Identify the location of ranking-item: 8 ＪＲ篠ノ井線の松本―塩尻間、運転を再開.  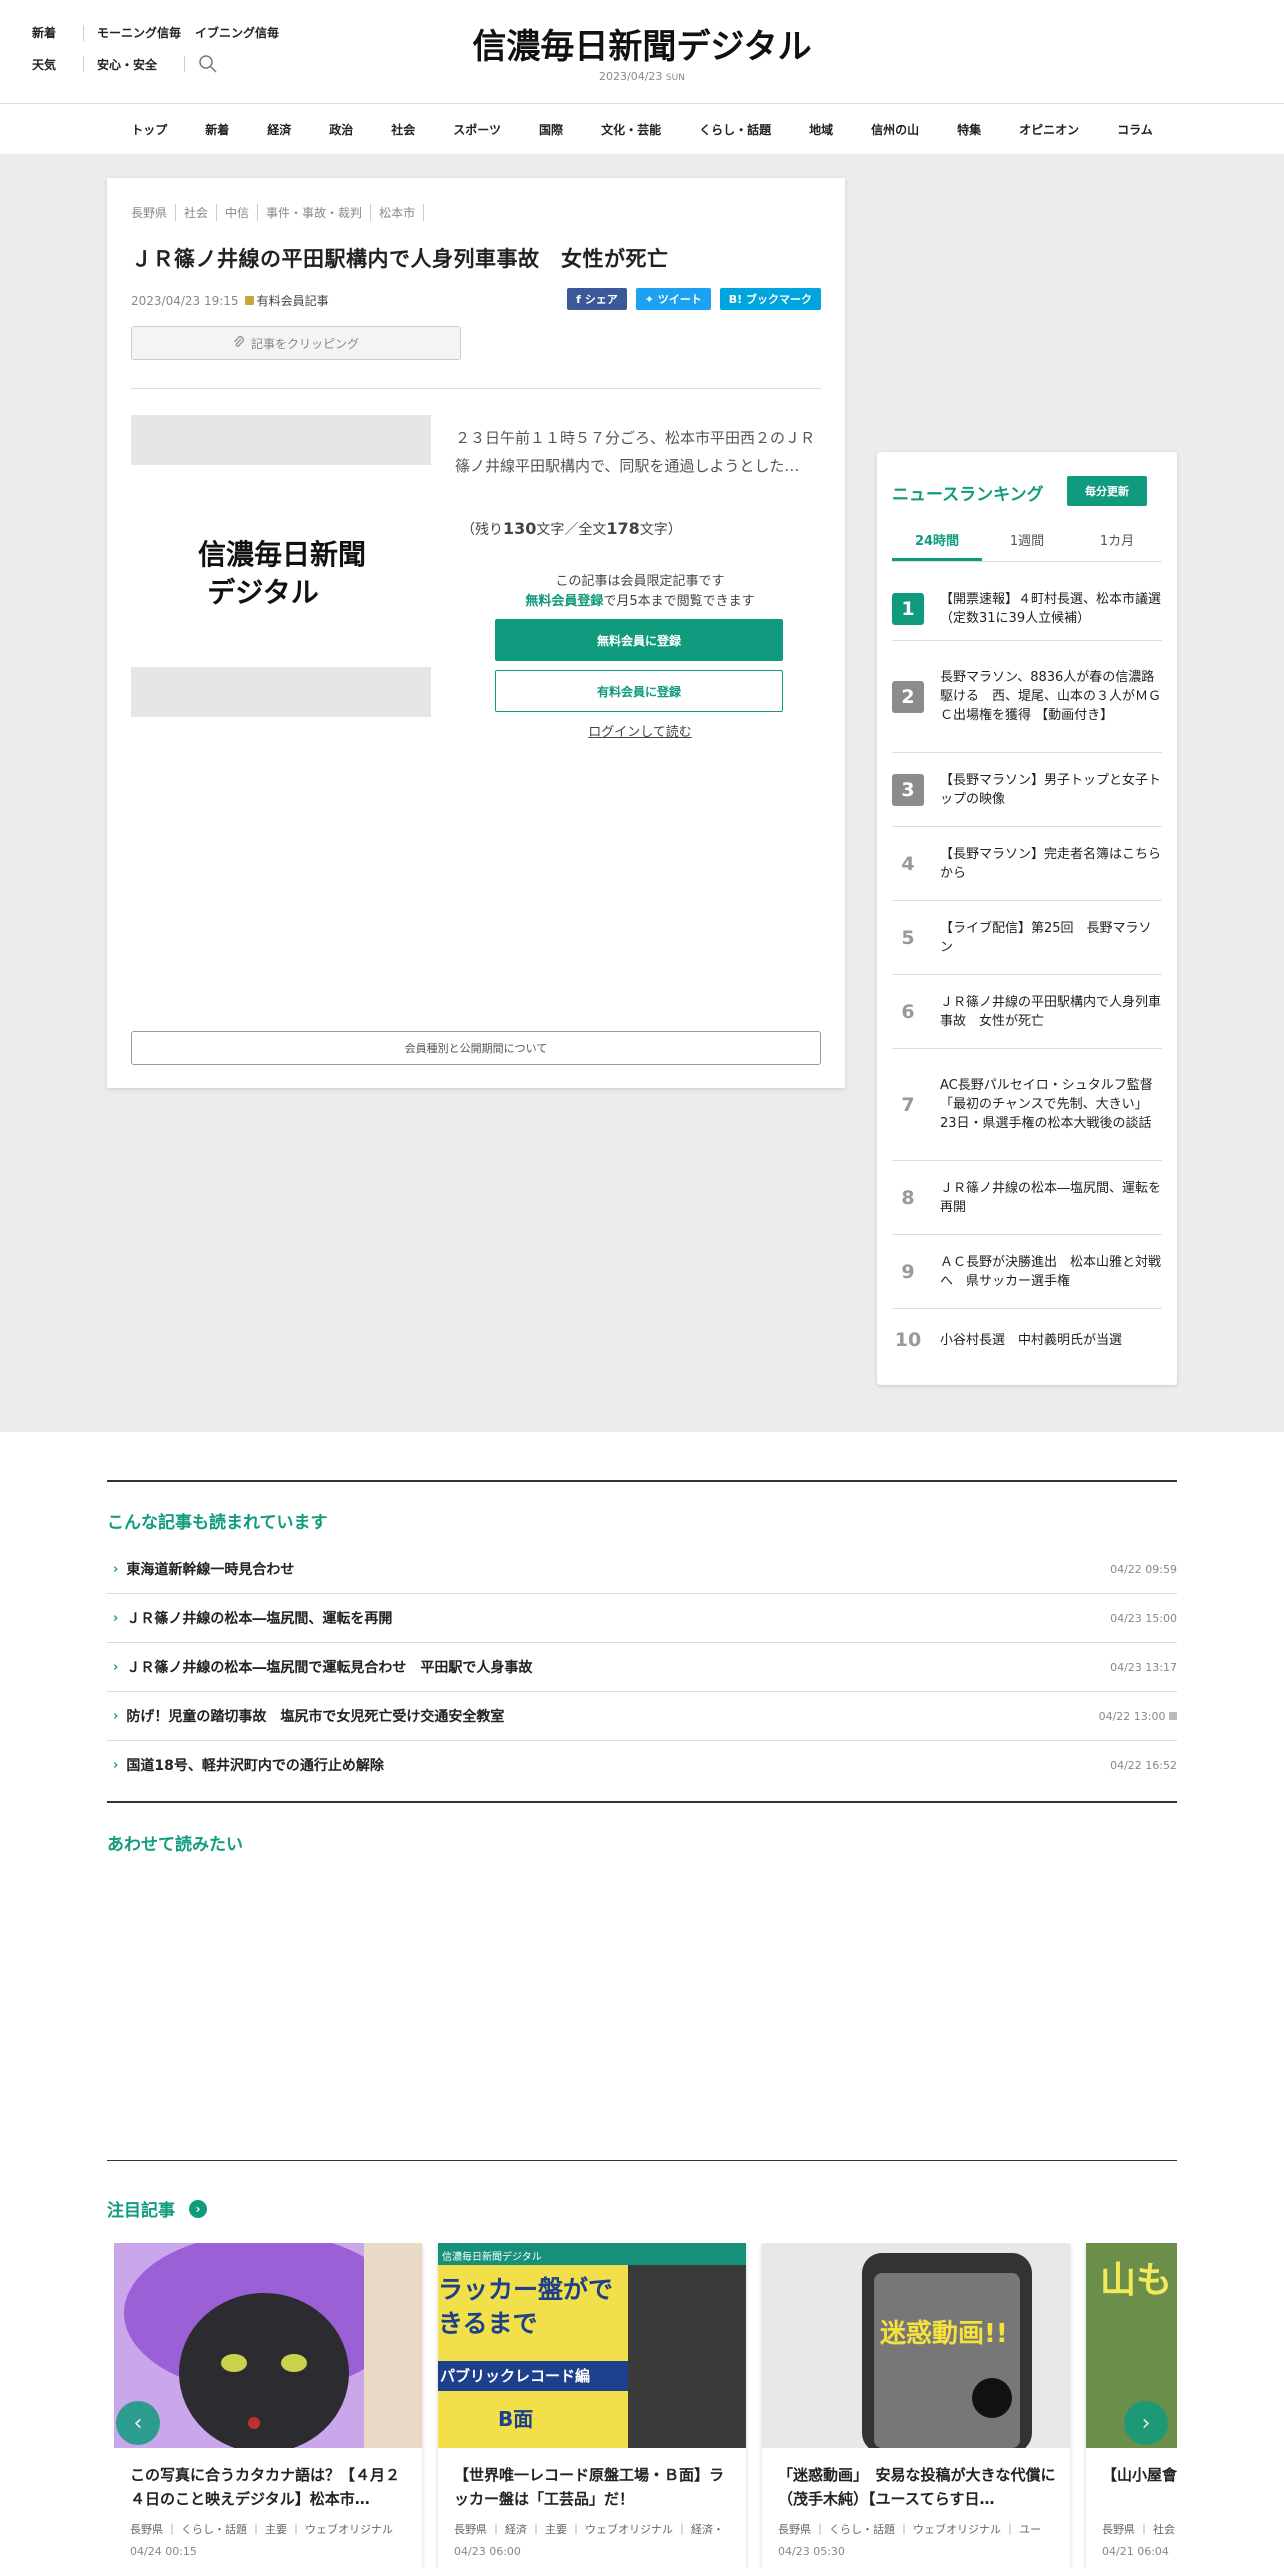
(1027, 1198).